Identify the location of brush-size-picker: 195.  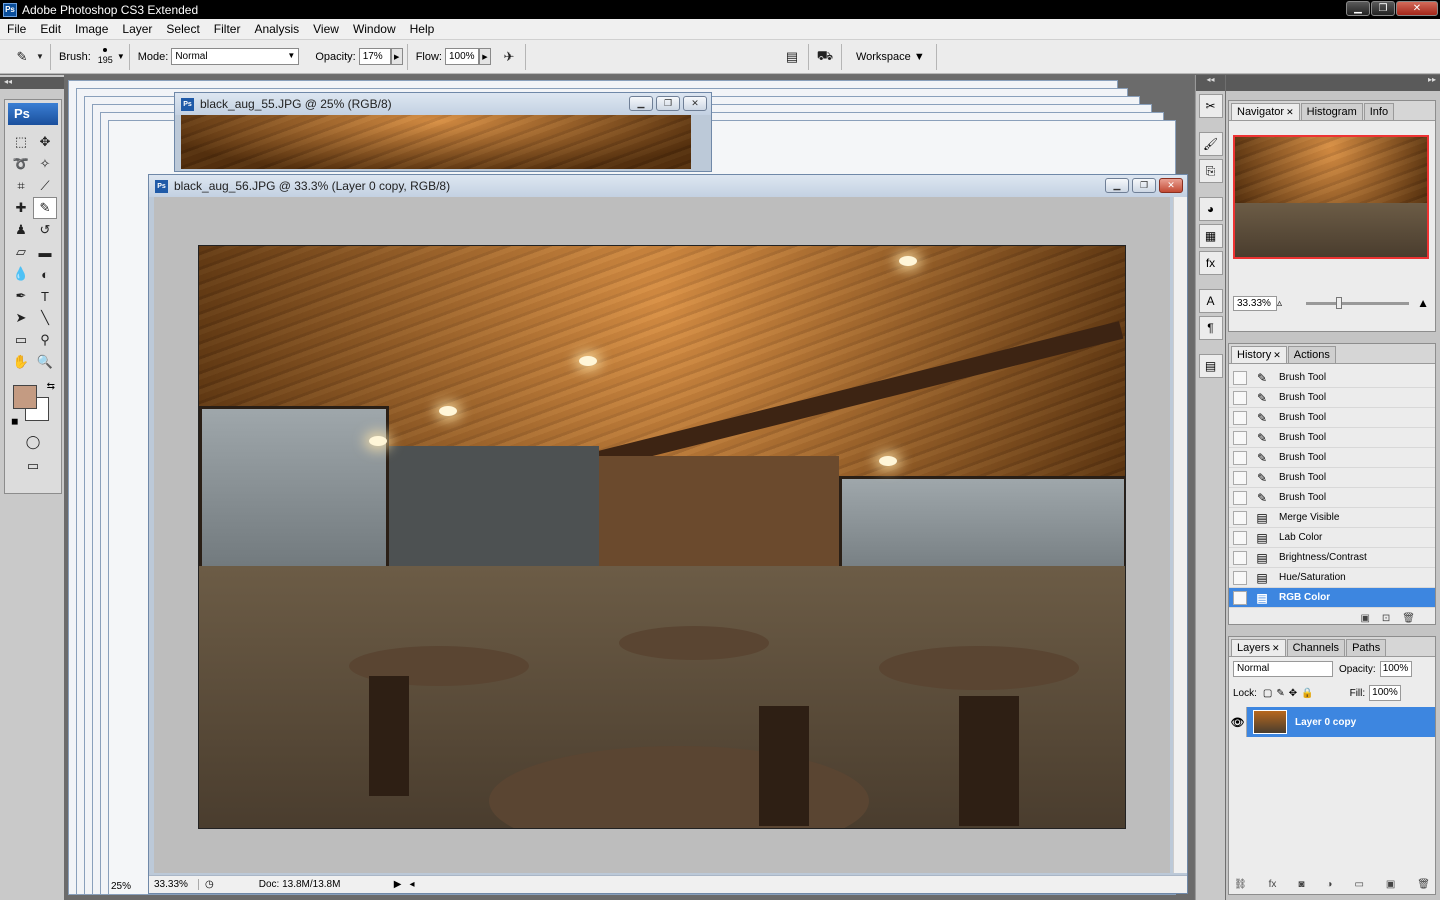
(105, 56).